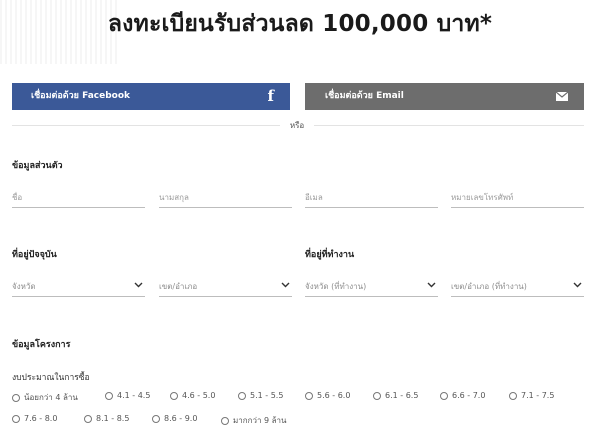 The height and width of the screenshot is (440, 600). I want to click on budget-option: มากกว่า 9 ล้าน, so click(253, 420).